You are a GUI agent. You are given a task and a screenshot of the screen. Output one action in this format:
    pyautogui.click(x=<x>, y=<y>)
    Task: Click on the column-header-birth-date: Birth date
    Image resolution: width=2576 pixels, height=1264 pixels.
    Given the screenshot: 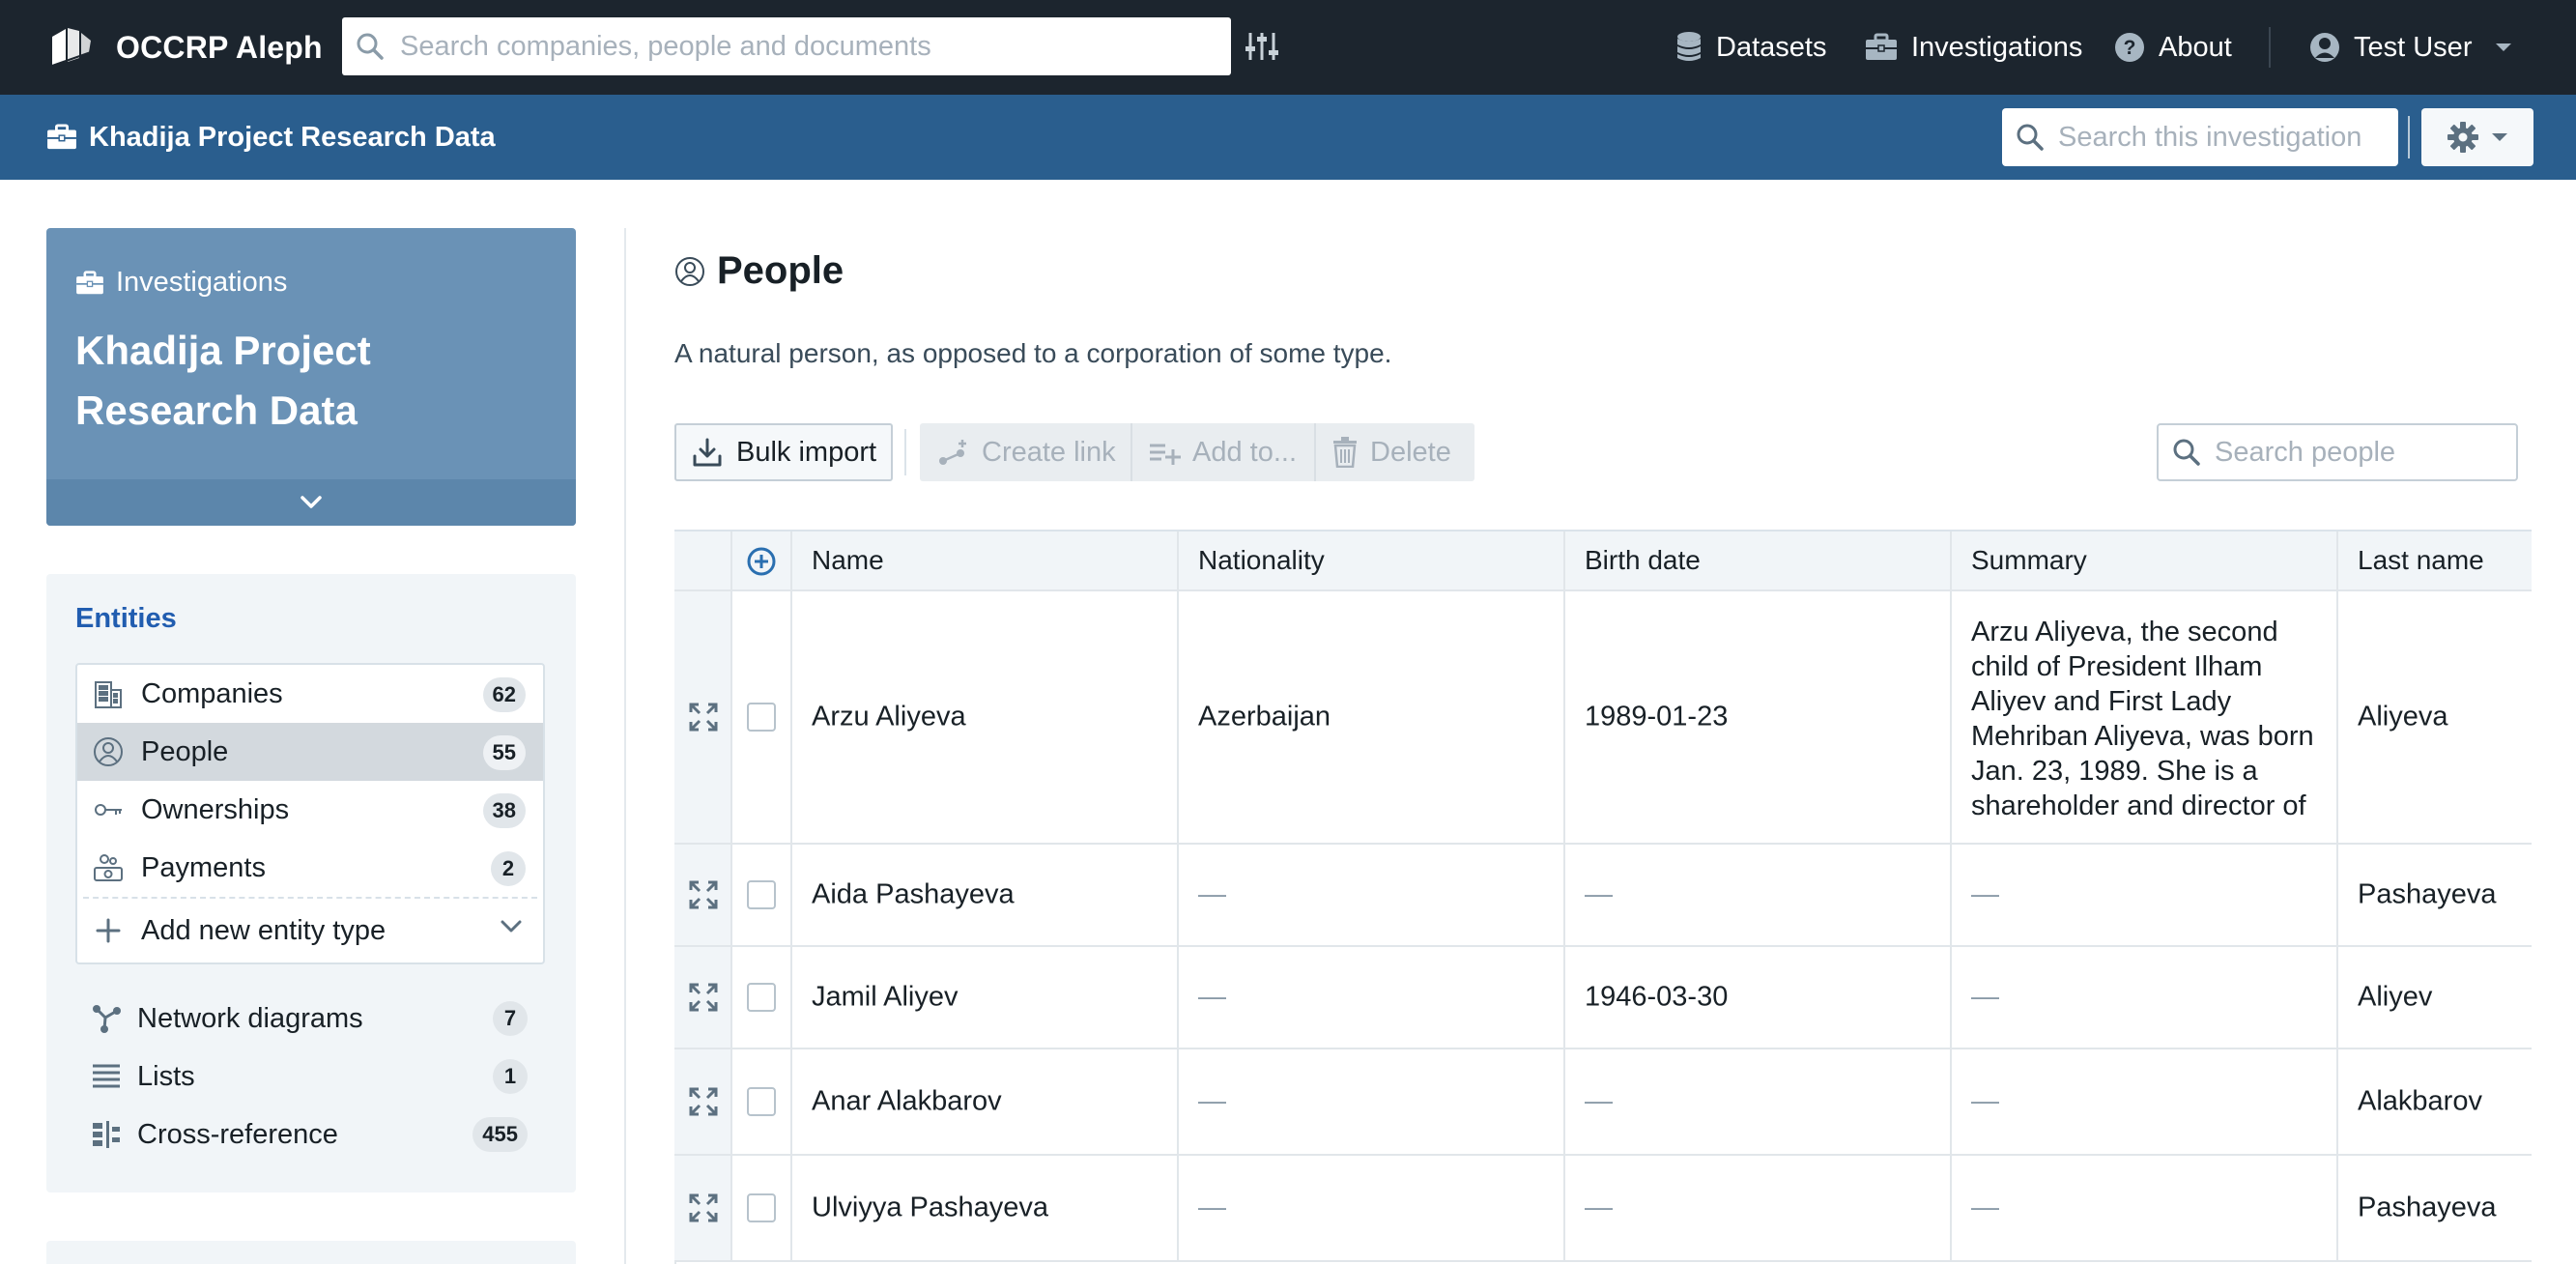 What is the action you would take?
    pyautogui.click(x=1759, y=560)
    